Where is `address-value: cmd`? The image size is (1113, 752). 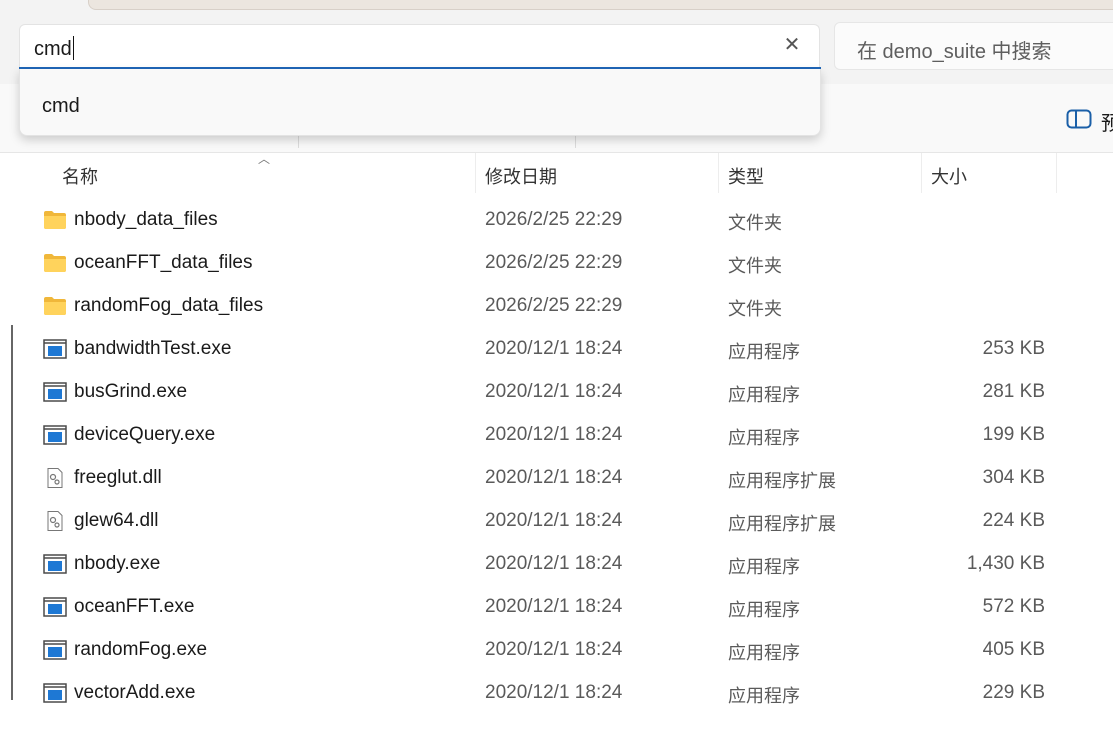
address-value: cmd is located at coordinates (53, 49).